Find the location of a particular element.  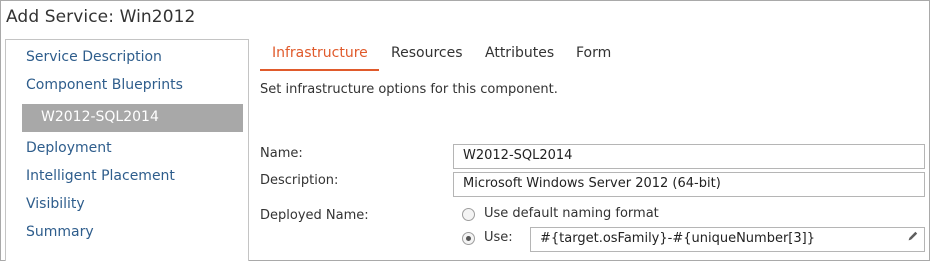

sidebar-item-deployment: Deployment is located at coordinates (69, 148).